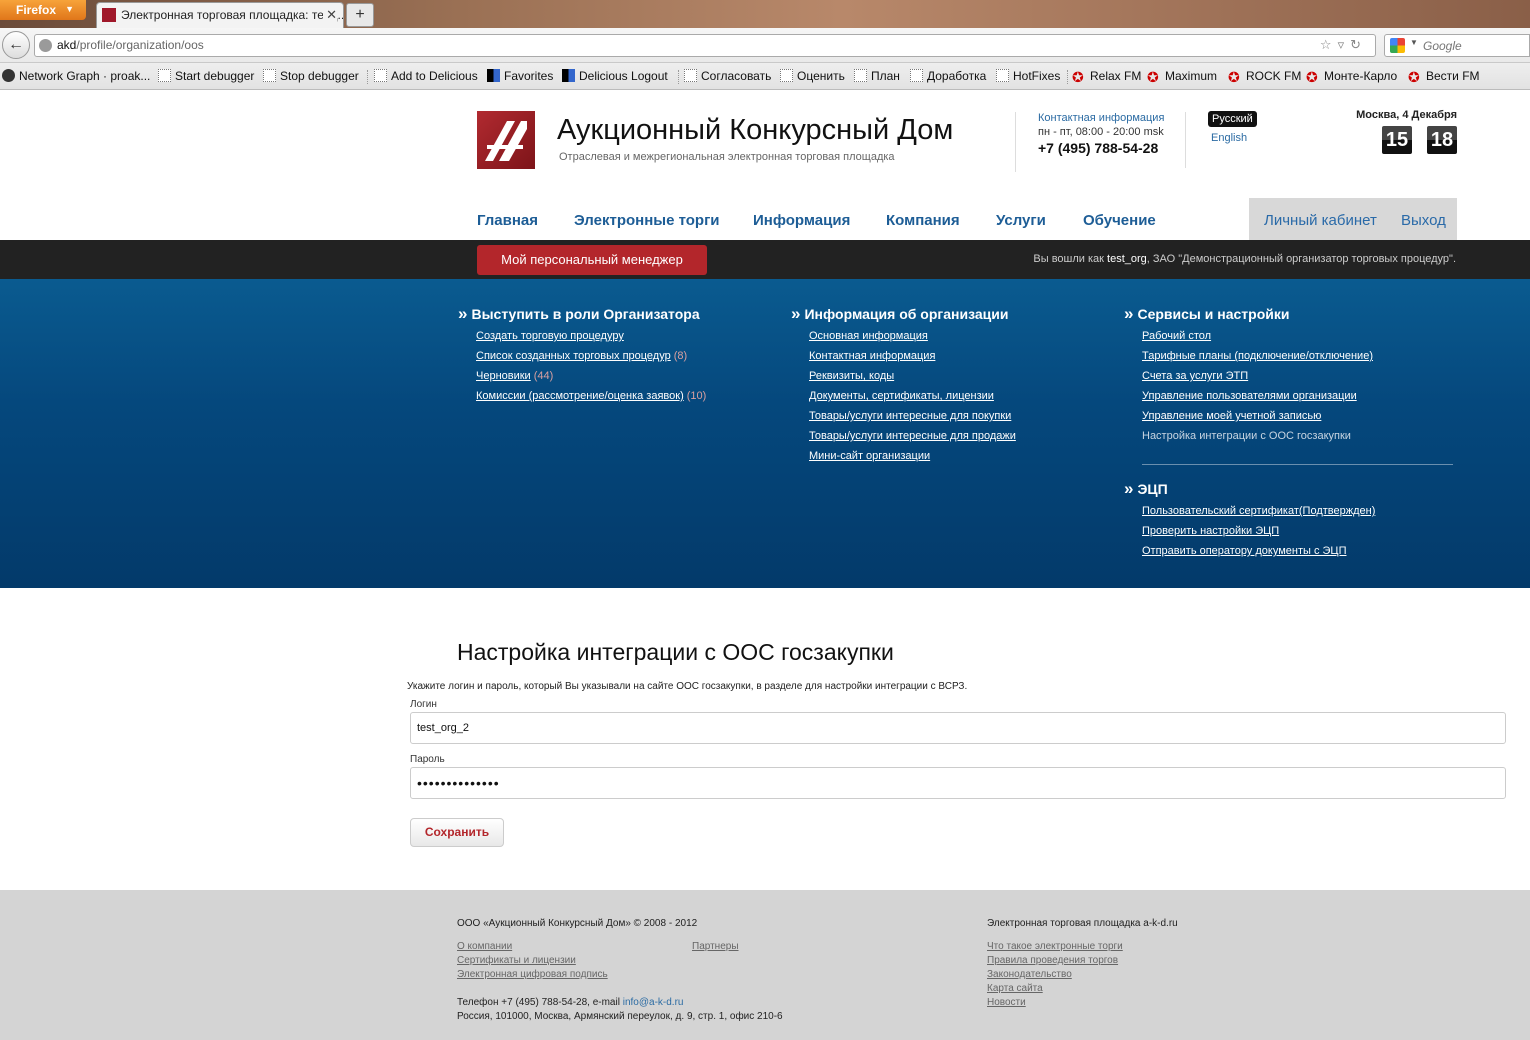 This screenshot has width=1530, height=1040. Describe the element at coordinates (592, 260) in the screenshot. I see `personal-manager-button: Мой персональный менеджер` at that location.